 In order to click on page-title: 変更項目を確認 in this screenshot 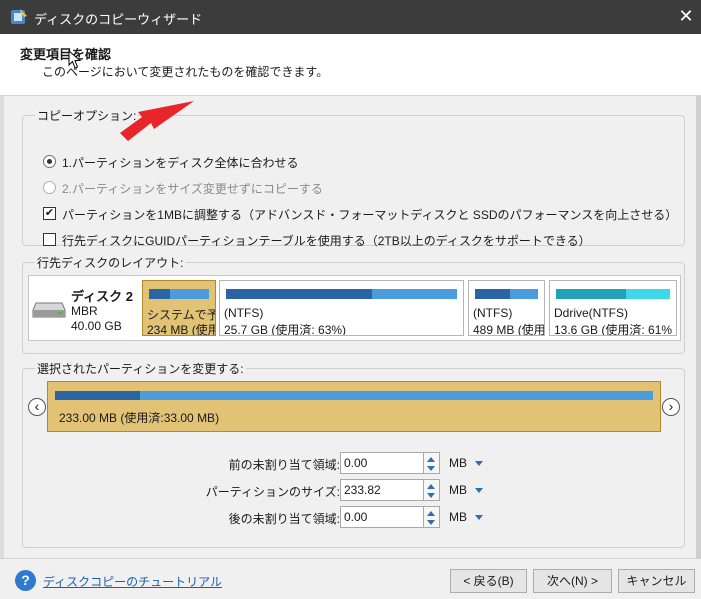, I will do `click(66, 54)`.